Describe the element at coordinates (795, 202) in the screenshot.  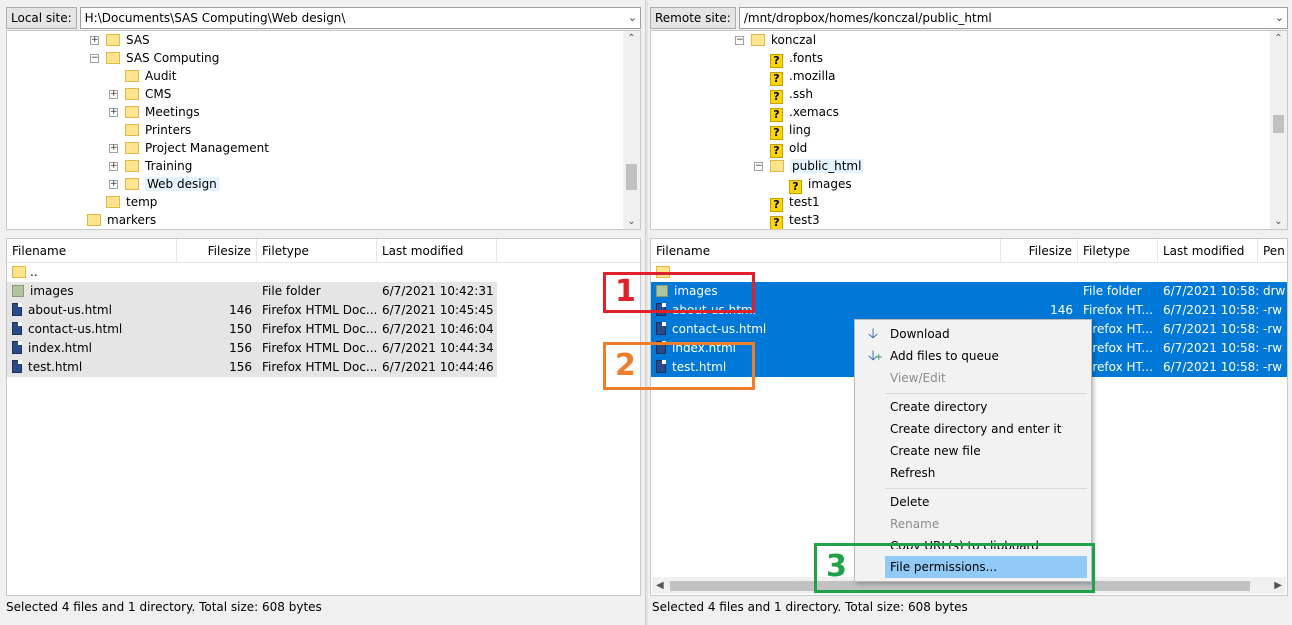
I see `tree-item: ? test1` at that location.